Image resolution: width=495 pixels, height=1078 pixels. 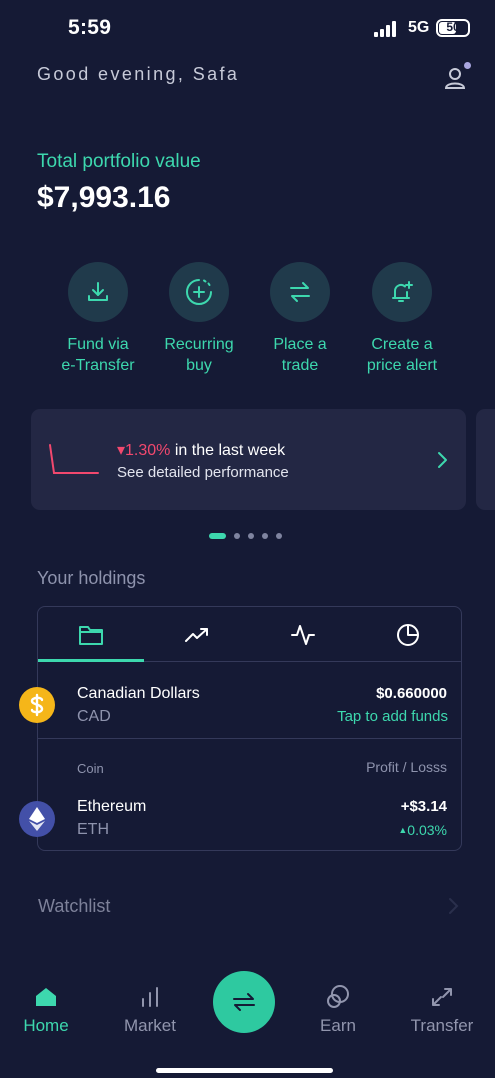 What do you see at coordinates (119, 161) in the screenshot?
I see `portfolio-label: Total portfolio value` at bounding box center [119, 161].